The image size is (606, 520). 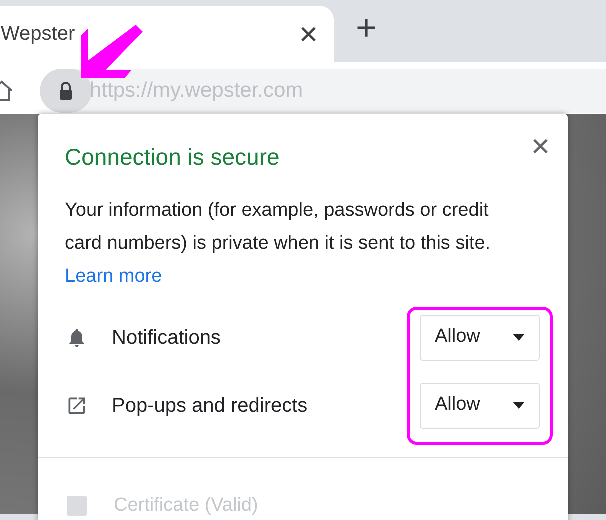 I want to click on tab-close-button: ×, so click(x=308, y=34).